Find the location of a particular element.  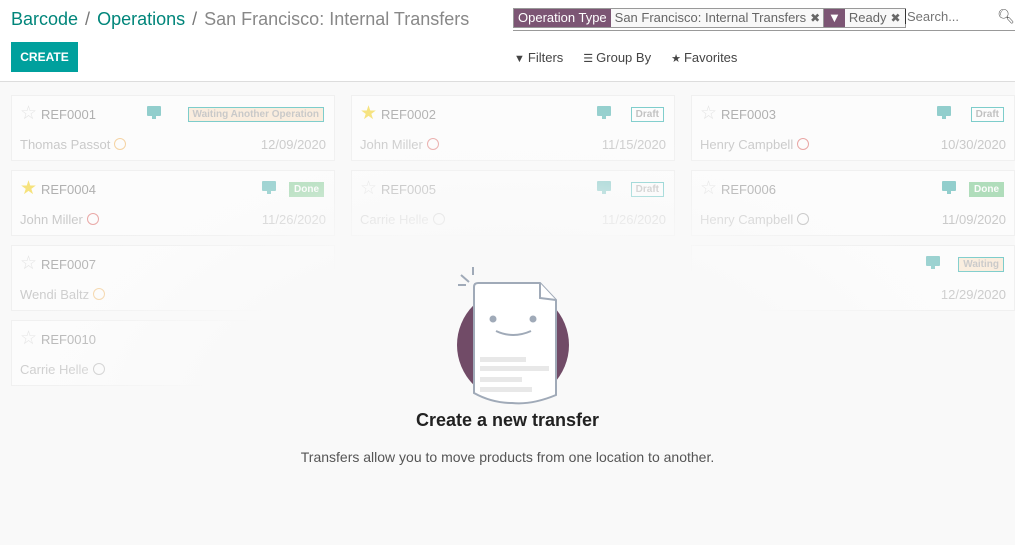

search-input is located at coordinates (955, 16).